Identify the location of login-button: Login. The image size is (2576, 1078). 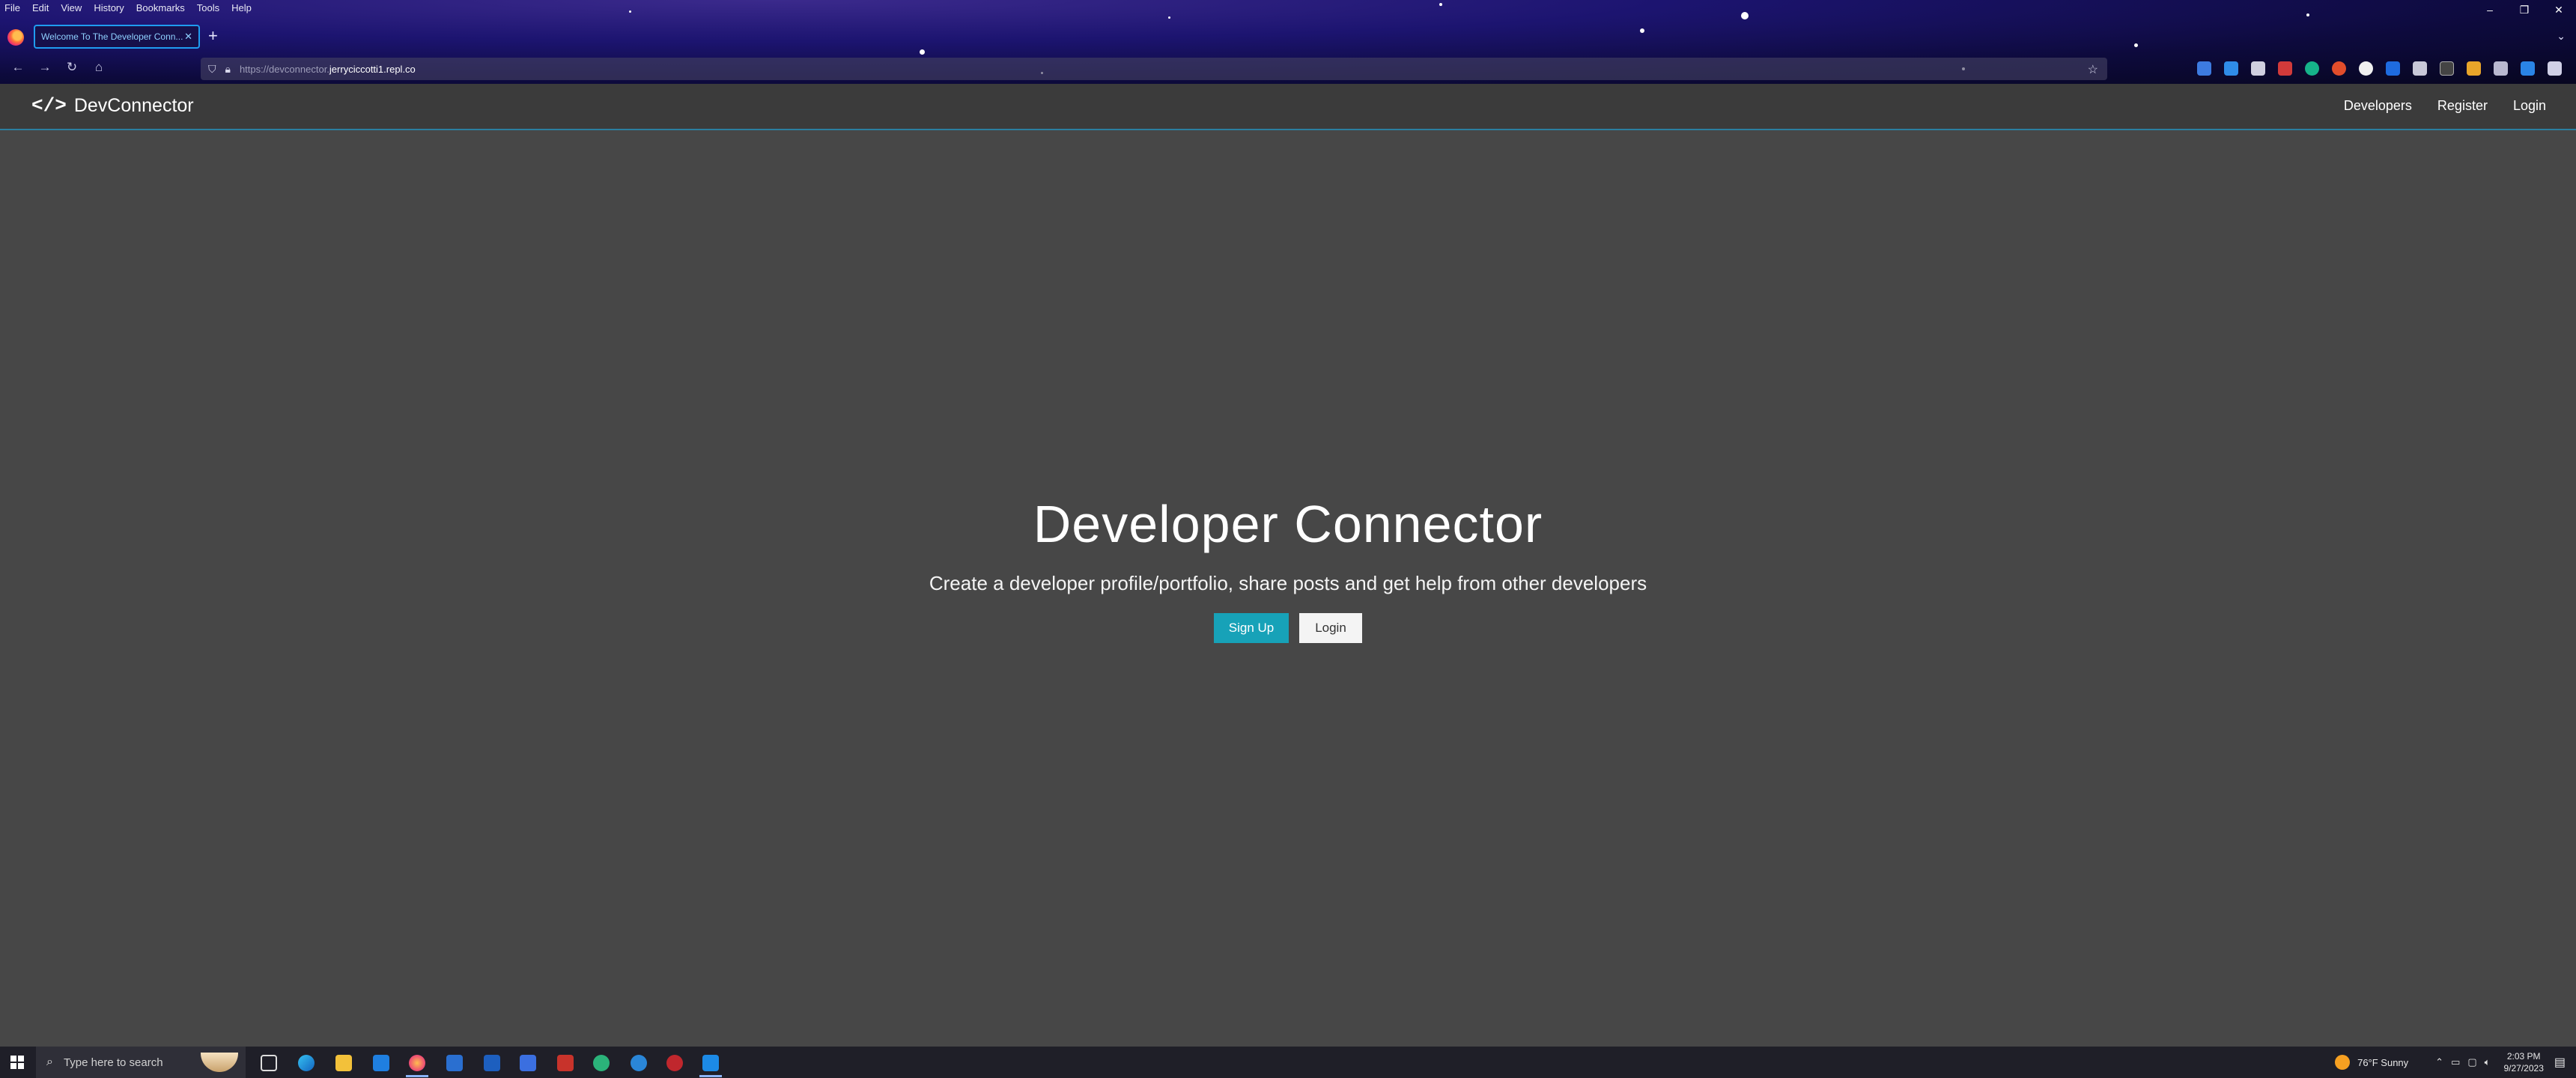
(1330, 628).